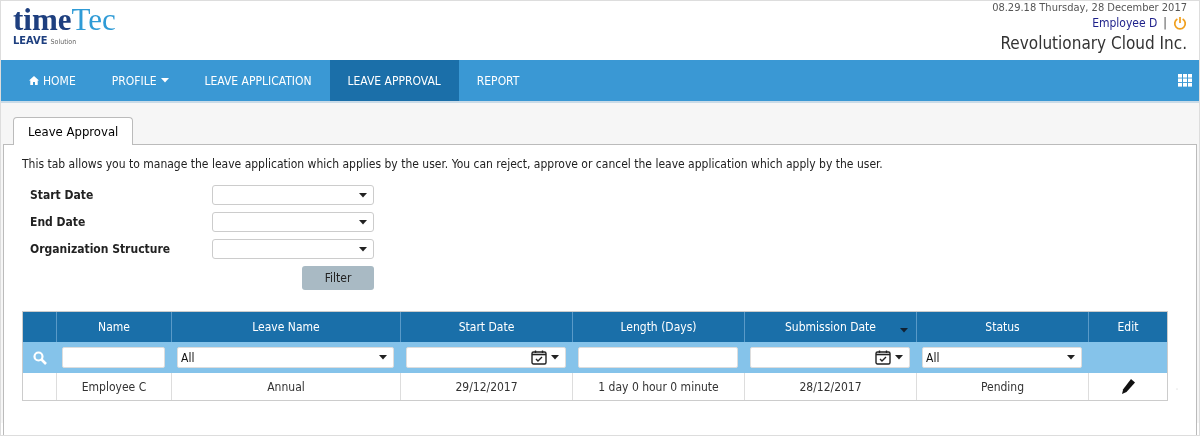 This screenshot has width=1200, height=436. Describe the element at coordinates (39, 357) in the screenshot. I see `search-icon` at that location.